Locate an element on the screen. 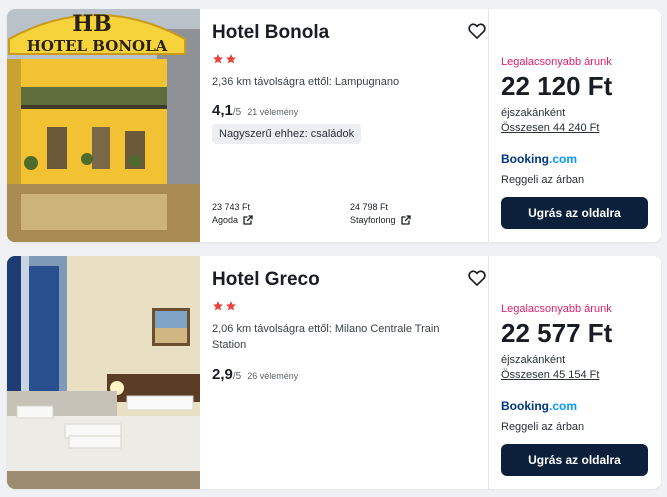 The height and width of the screenshot is (497, 667). hotel-bonola-photo: HB HOTEL BONOLA is located at coordinates (103, 125).